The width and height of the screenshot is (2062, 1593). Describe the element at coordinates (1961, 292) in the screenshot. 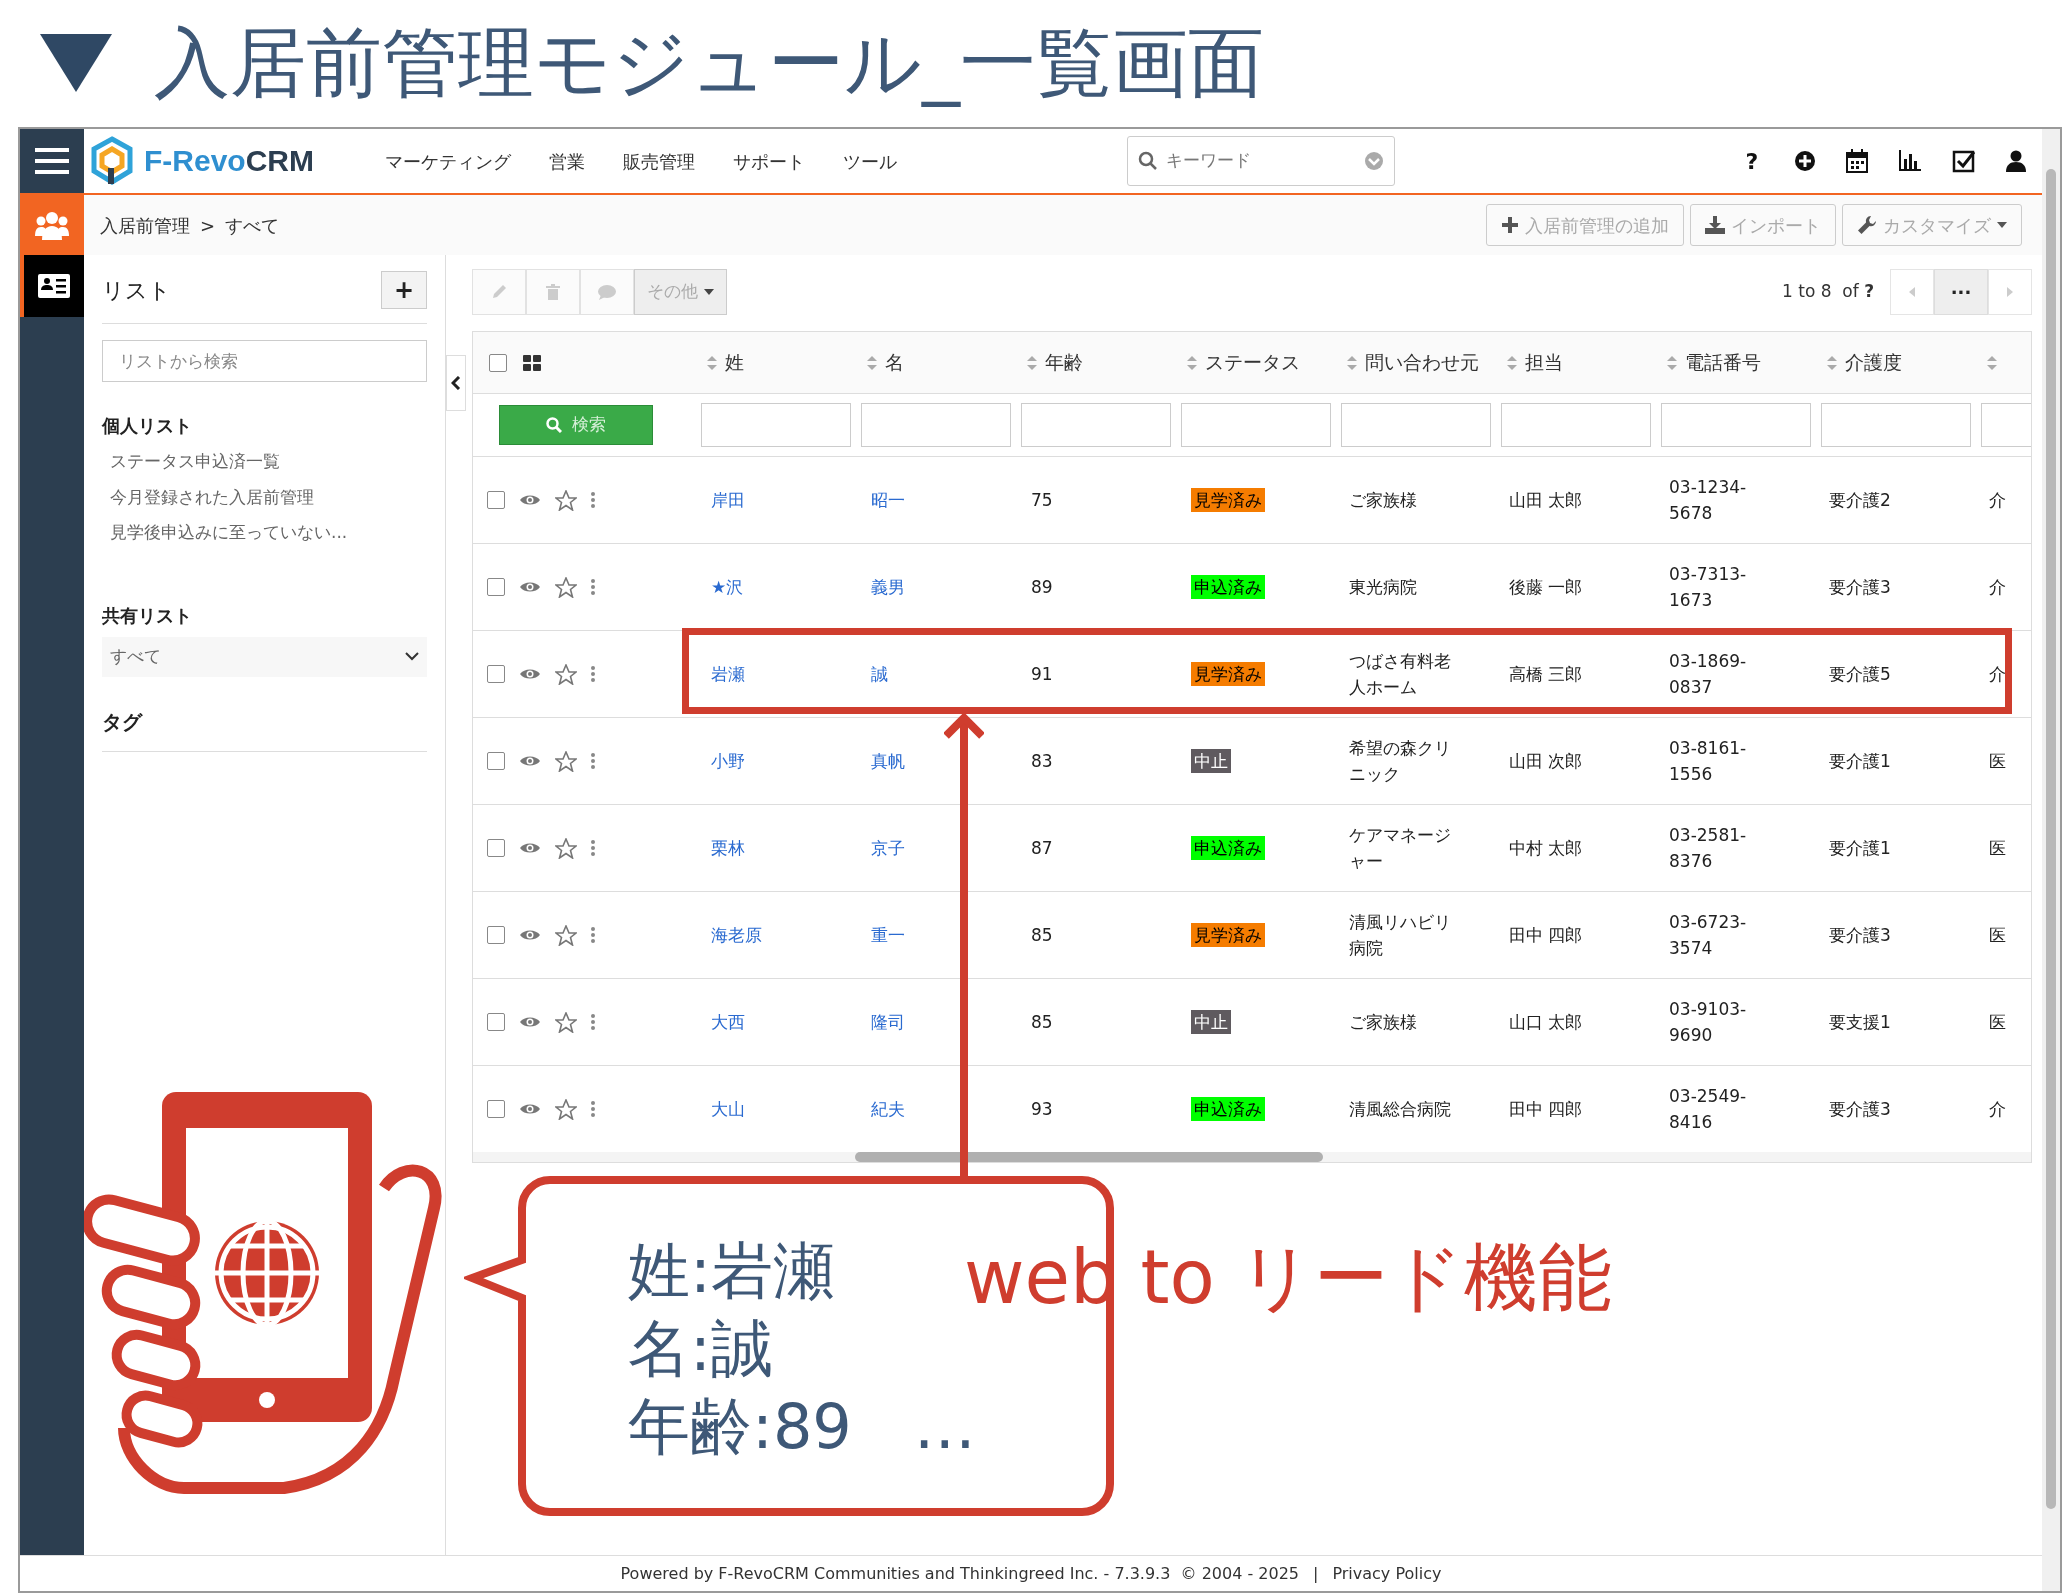

I see `options-button: ···` at that location.